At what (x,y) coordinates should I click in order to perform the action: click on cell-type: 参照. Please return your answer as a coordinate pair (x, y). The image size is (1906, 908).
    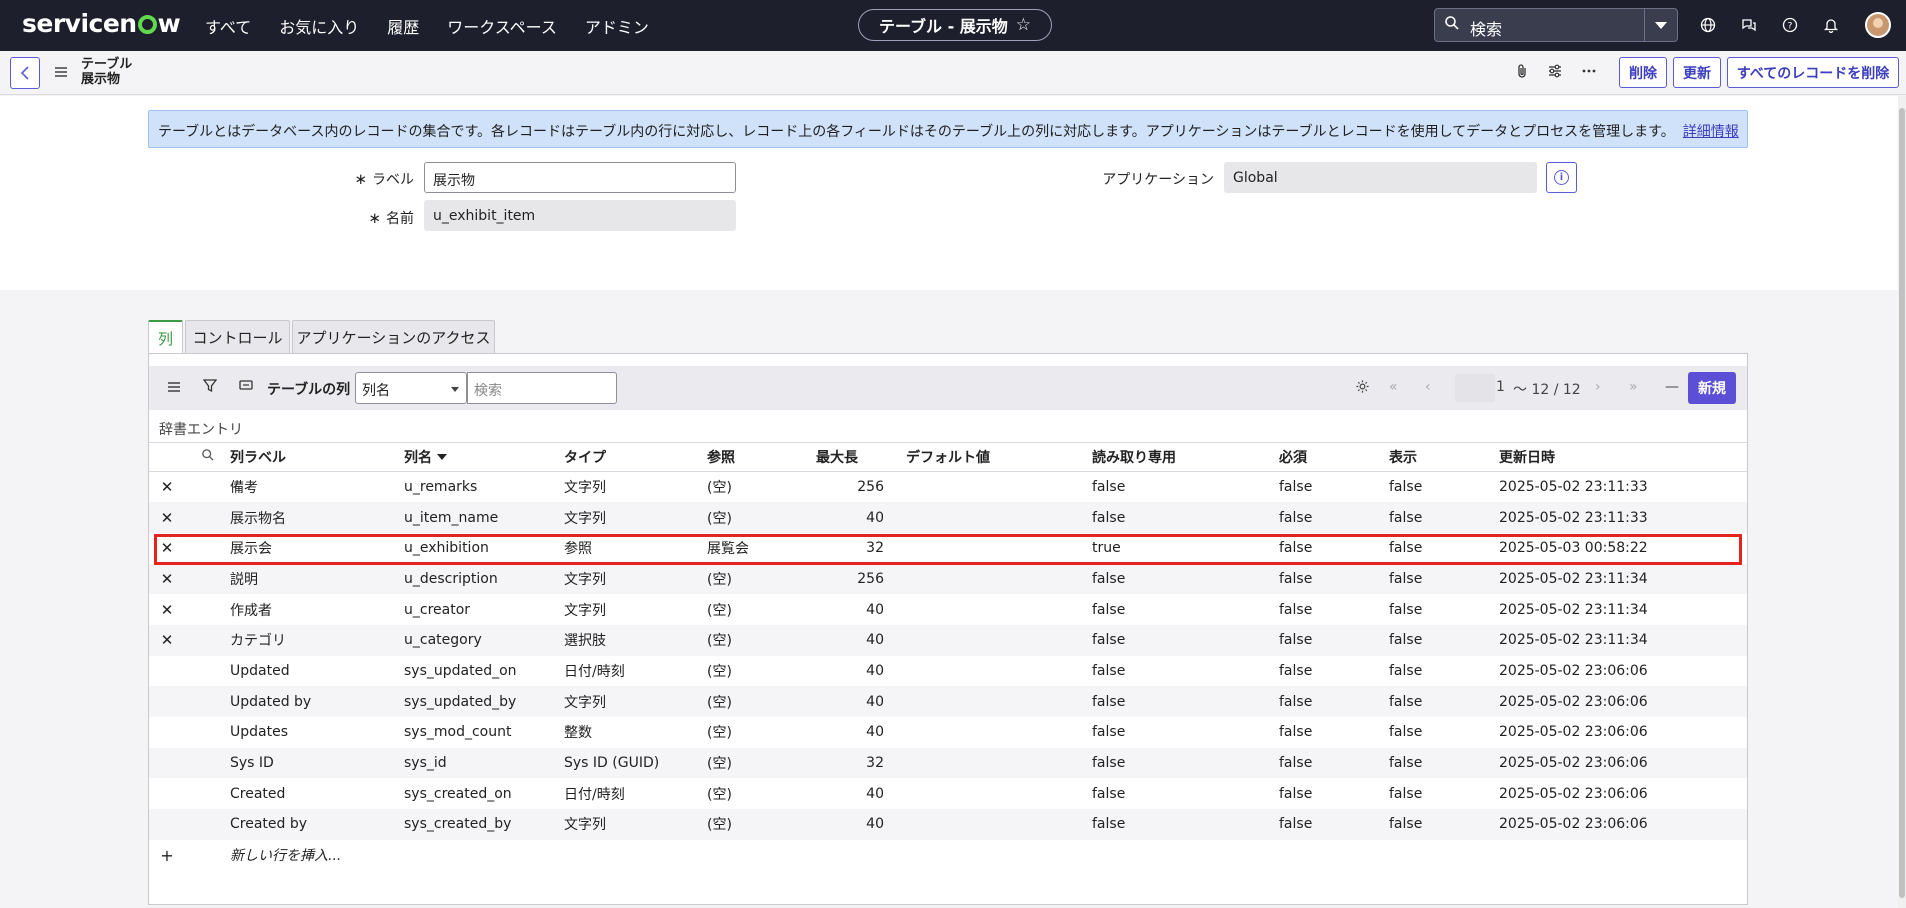
    Looking at the image, I should click on (635, 548).